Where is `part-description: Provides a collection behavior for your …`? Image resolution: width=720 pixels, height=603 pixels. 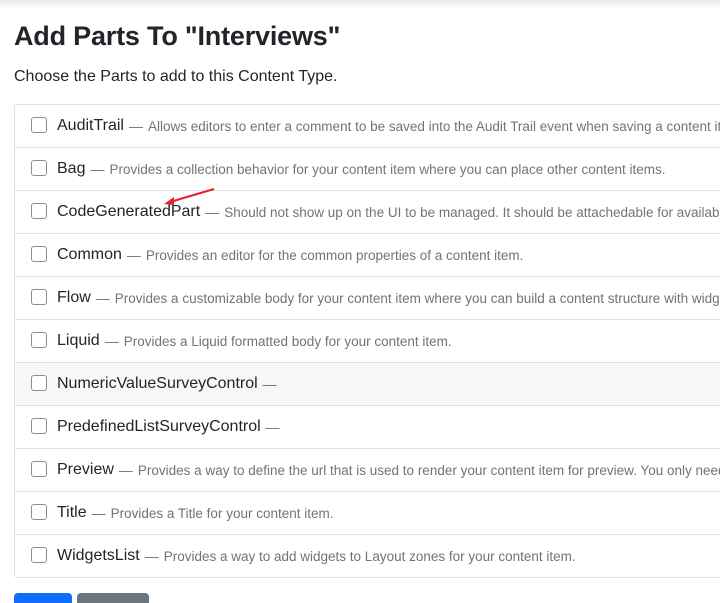 part-description: Provides a collection behavior for your … is located at coordinates (387, 169).